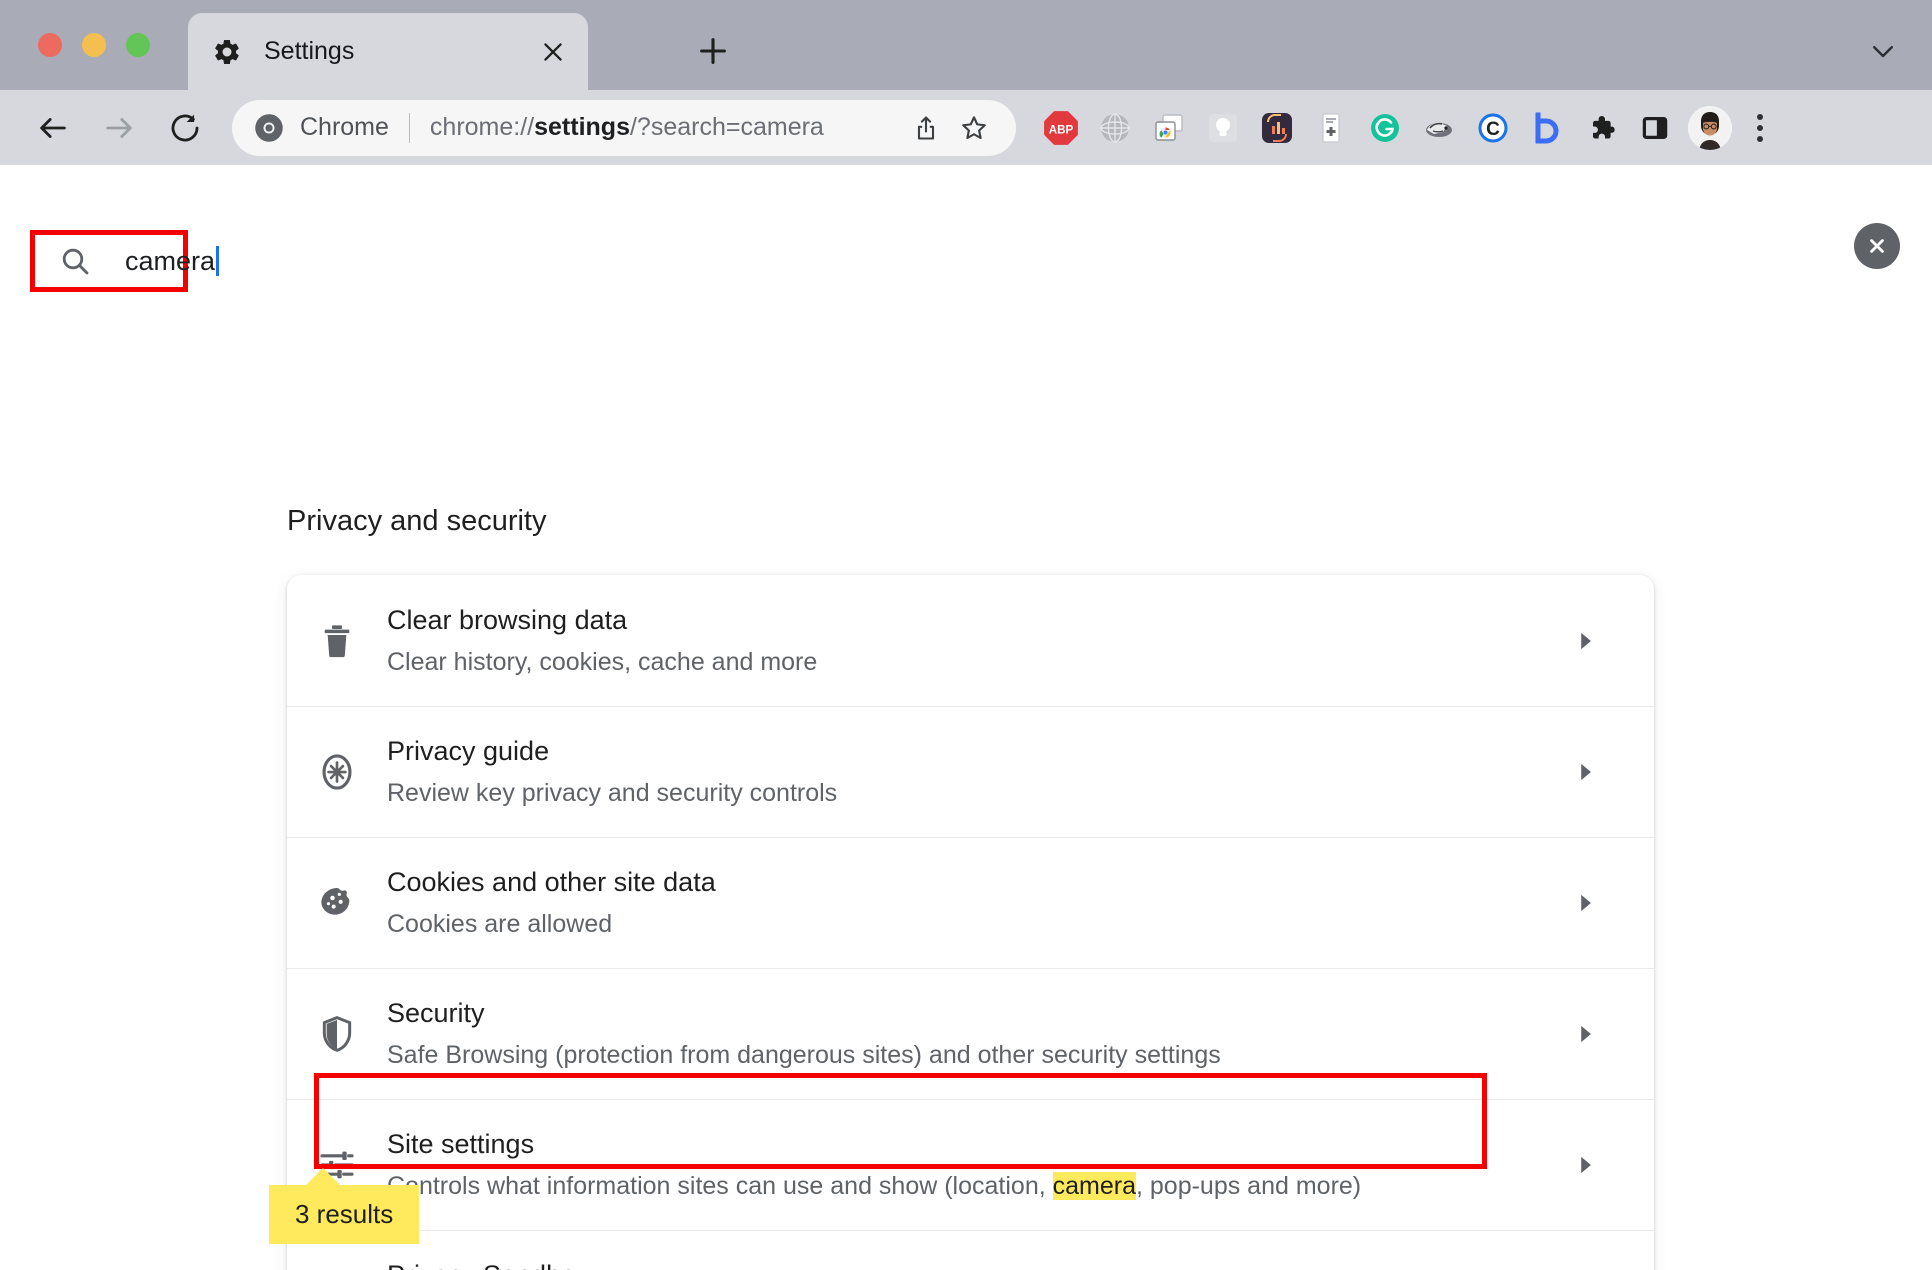 This screenshot has height=1270, width=1932. I want to click on privacy-guide-icon, so click(337, 772).